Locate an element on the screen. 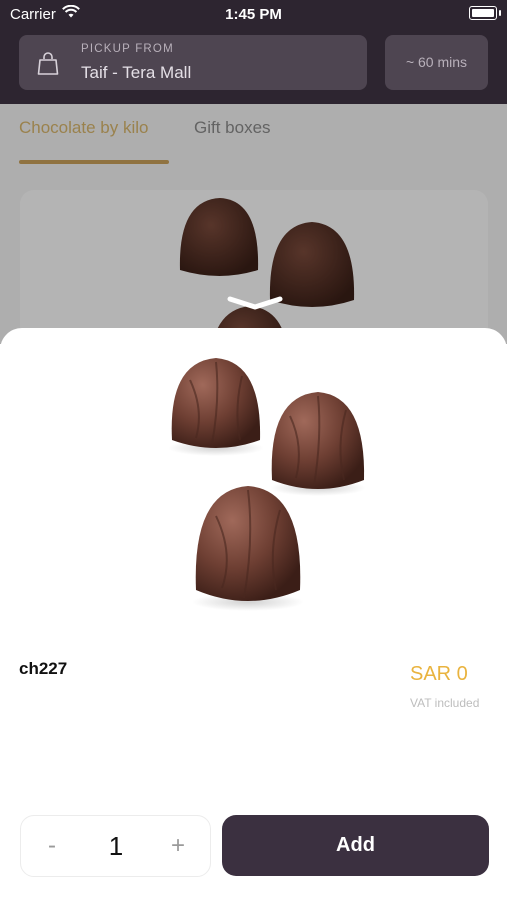  quantity-value: 1 is located at coordinates (116, 846).